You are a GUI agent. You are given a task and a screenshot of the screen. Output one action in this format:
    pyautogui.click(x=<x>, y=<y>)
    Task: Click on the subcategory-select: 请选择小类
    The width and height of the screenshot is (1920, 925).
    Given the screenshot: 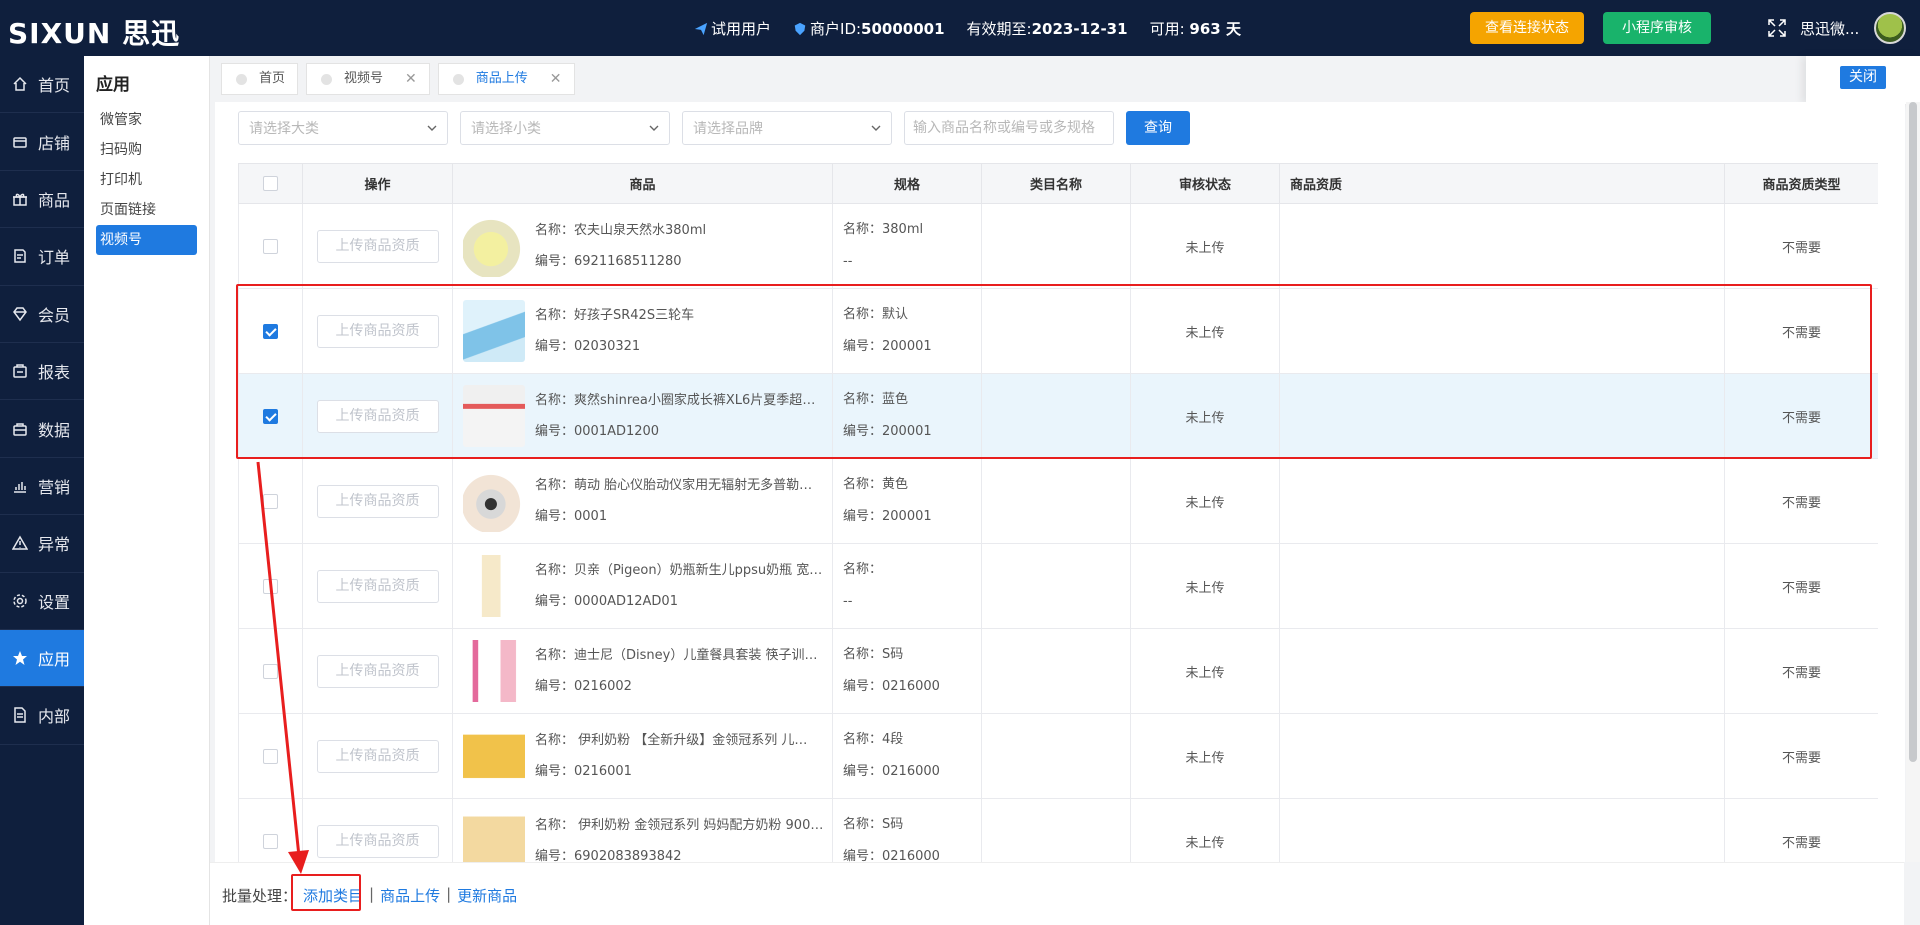 What is the action you would take?
    pyautogui.click(x=565, y=128)
    